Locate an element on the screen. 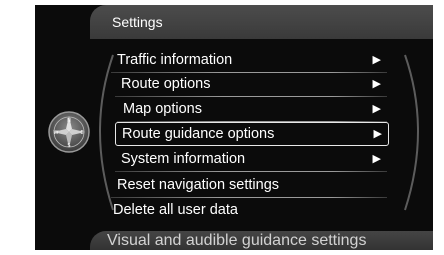  menu-item-traffic-information: Traffic information ▶ is located at coordinates (249, 61).